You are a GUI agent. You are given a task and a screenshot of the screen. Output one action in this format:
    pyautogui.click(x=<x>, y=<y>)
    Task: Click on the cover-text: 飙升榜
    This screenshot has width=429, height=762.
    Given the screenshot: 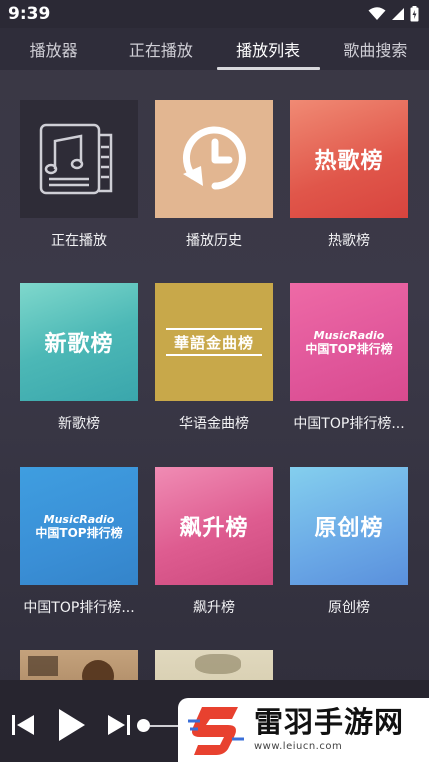 What is the action you would take?
    pyautogui.click(x=214, y=528)
    